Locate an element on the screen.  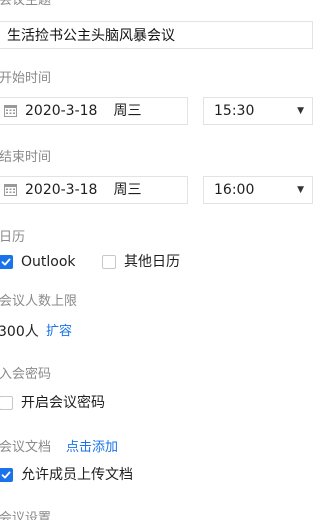
start-date-picker: 2020-3-18 周三 is located at coordinates (94, 111).